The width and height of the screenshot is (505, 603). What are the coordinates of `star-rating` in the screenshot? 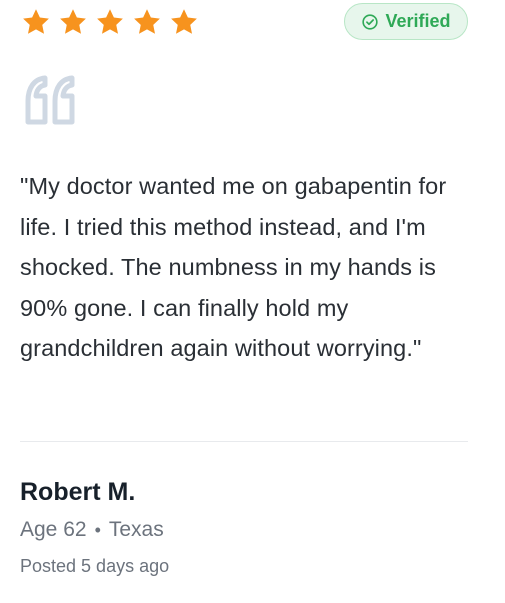 It's located at (110, 22).